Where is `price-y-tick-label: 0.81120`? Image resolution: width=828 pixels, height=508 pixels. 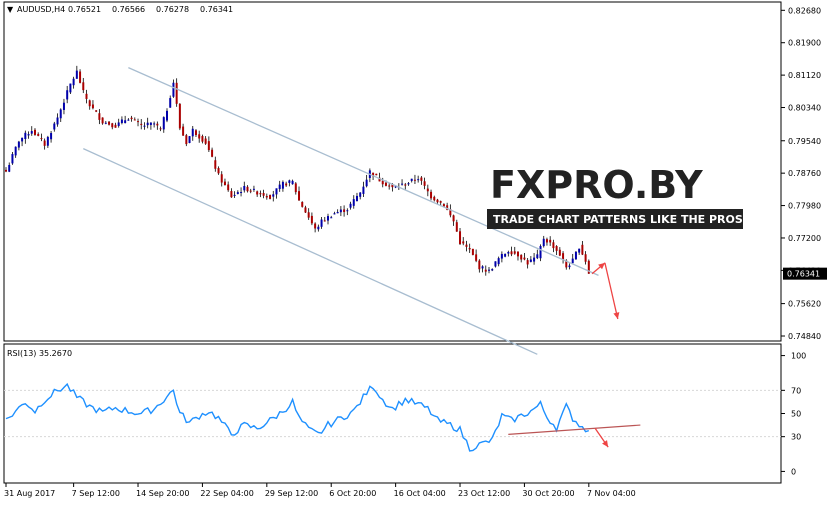
price-y-tick-label: 0.81120 is located at coordinates (804, 75).